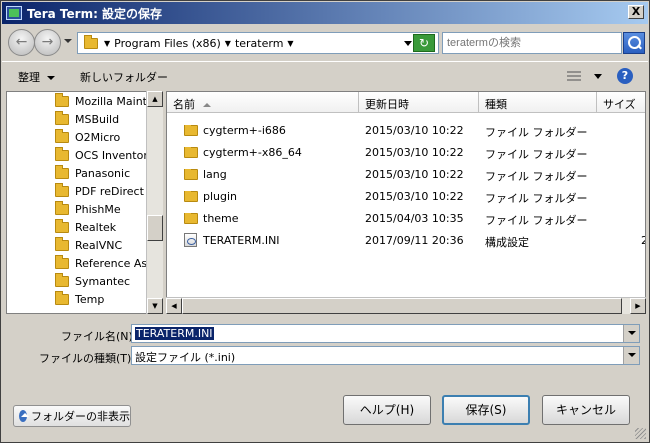 The height and width of the screenshot is (443, 650). What do you see at coordinates (640, 433) in the screenshot?
I see `resize-grip-icon` at bounding box center [640, 433].